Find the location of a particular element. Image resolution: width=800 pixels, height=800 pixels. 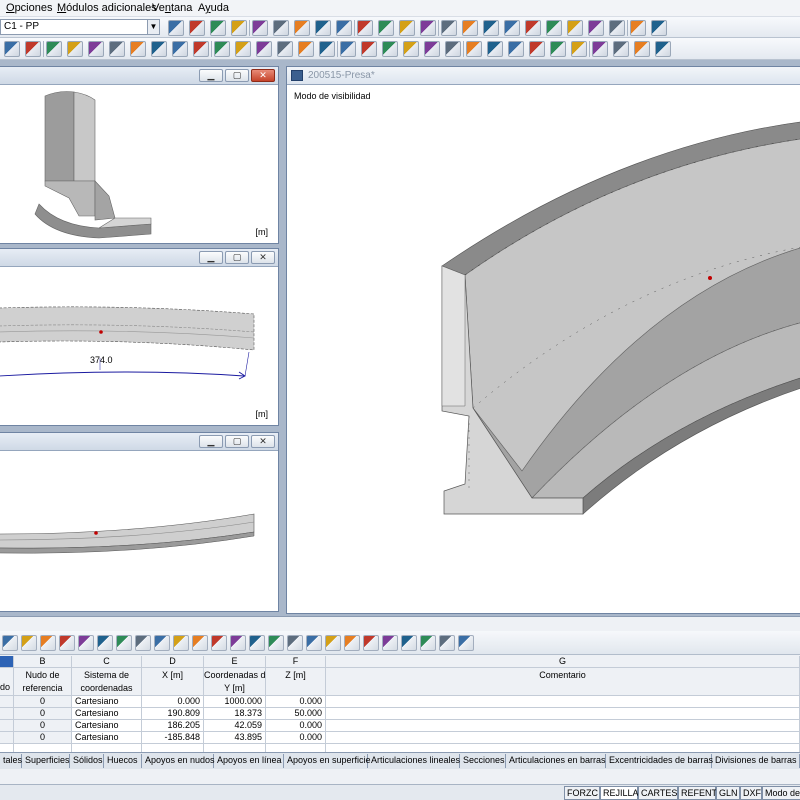

view-window-3: ▁ ▢ ✕ is located at coordinates (139, 522).